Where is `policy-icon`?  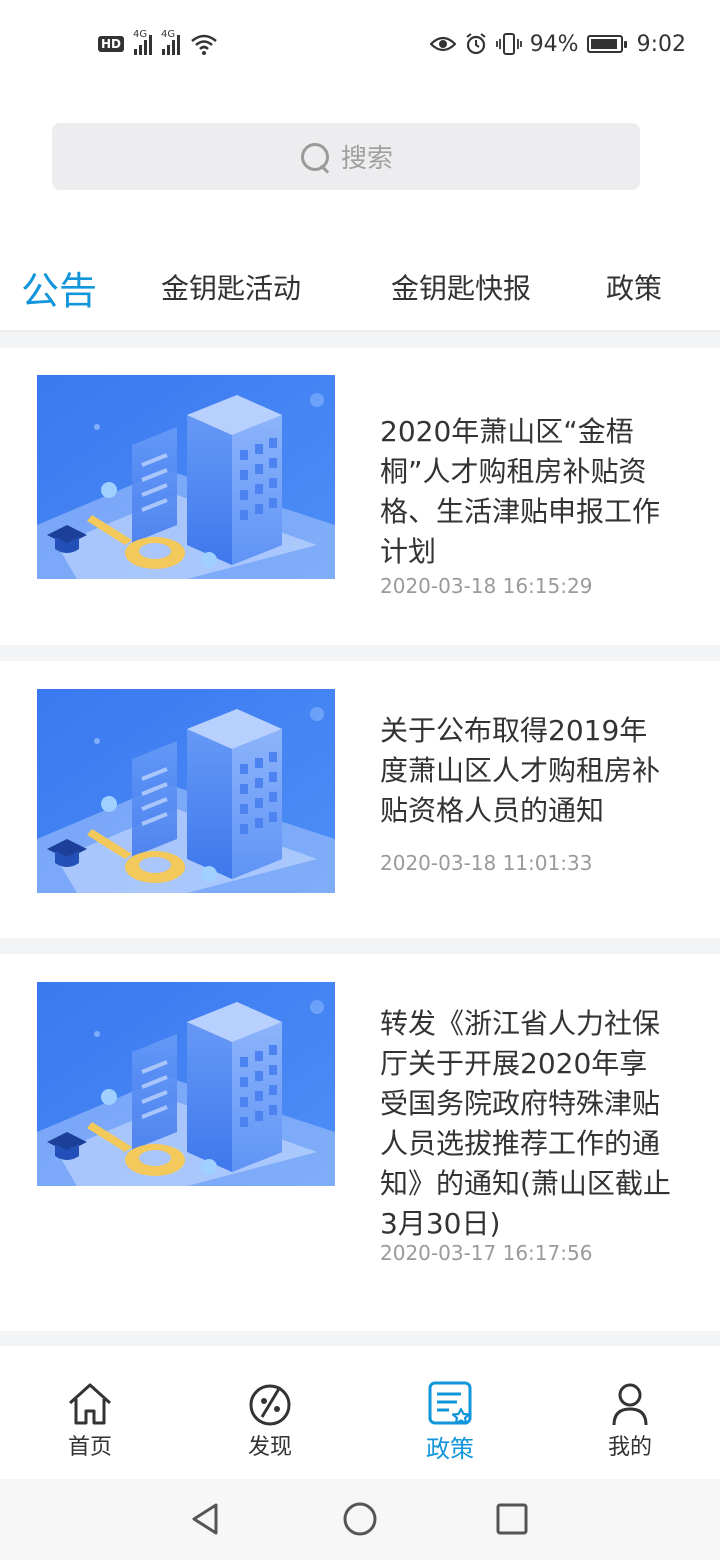
policy-icon is located at coordinates (450, 1403).